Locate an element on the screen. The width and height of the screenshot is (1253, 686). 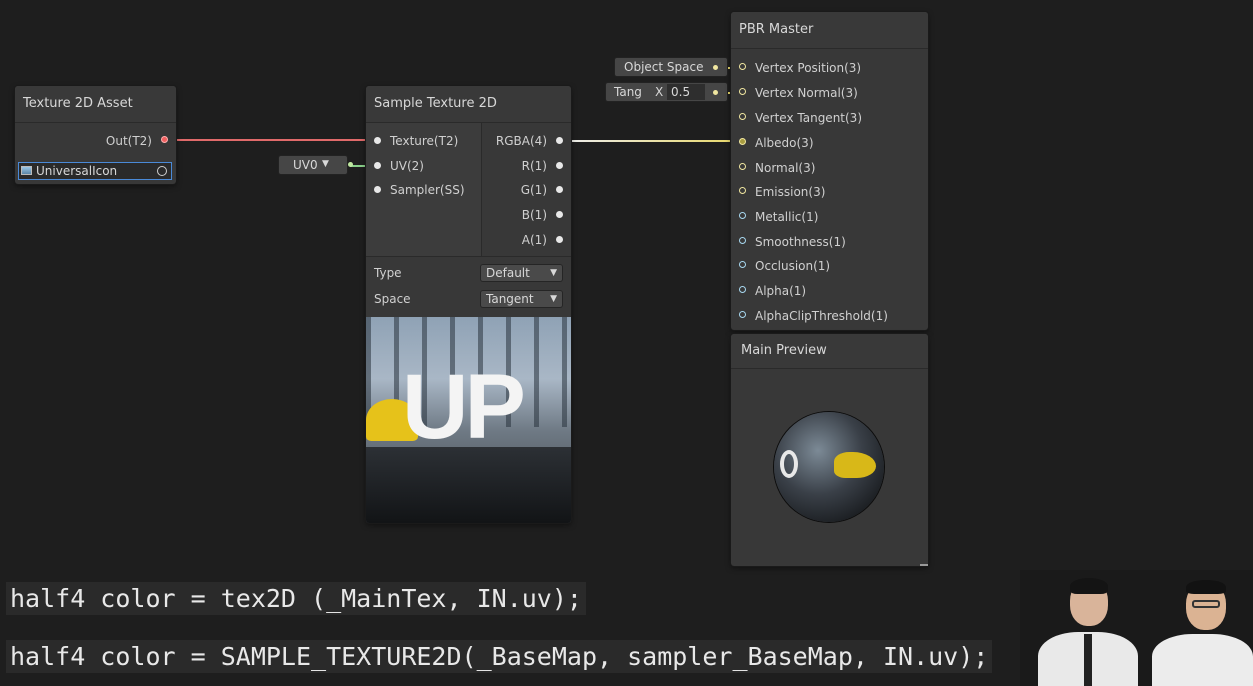
output-port-b is located at coordinates (559, 214).